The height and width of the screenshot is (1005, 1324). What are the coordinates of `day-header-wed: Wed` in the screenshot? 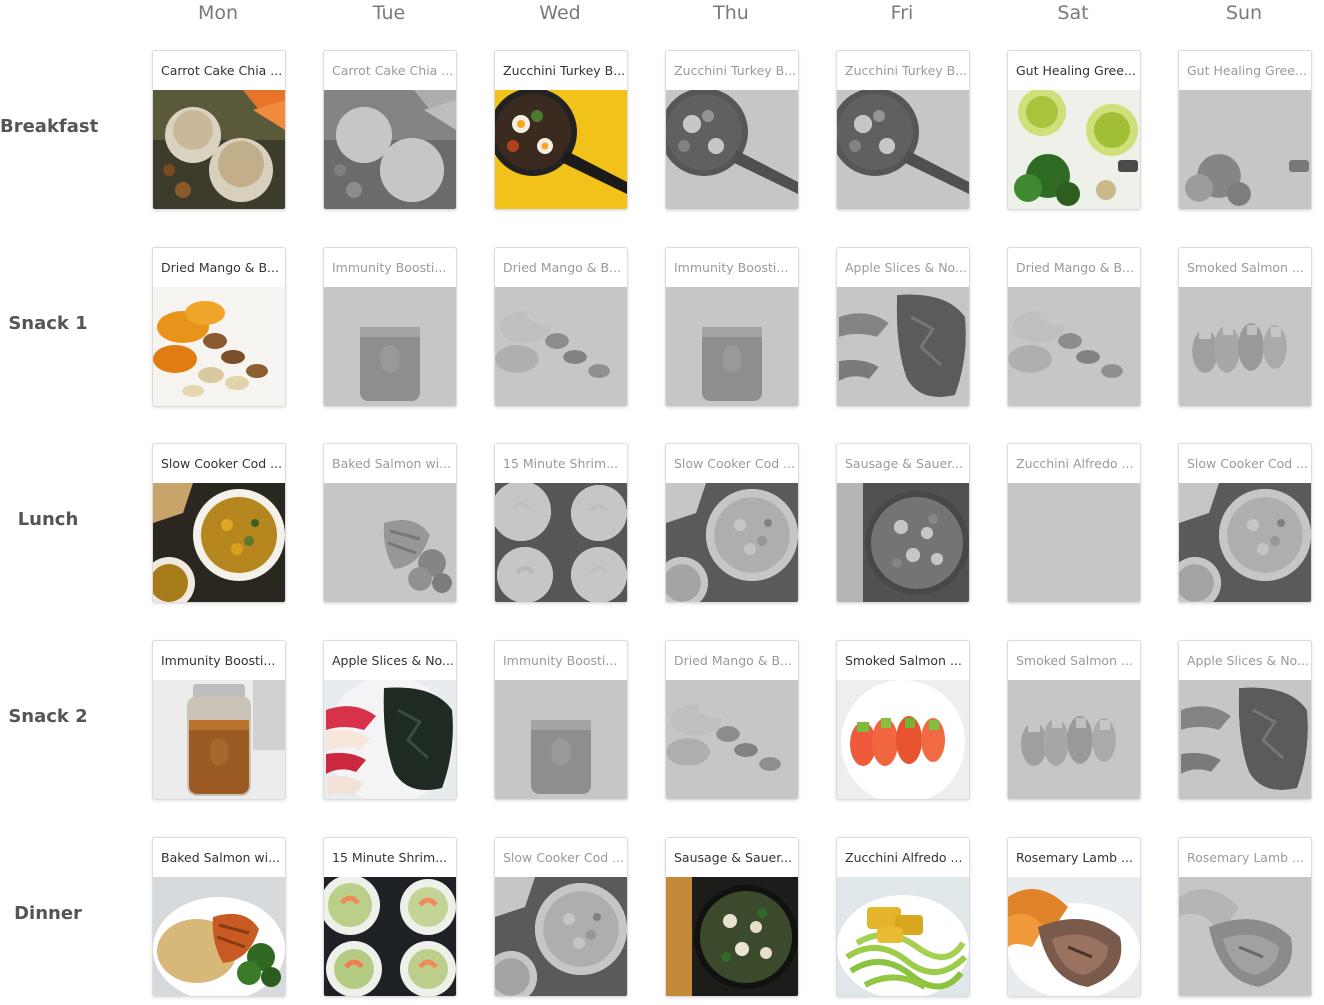 It's located at (560, 13).